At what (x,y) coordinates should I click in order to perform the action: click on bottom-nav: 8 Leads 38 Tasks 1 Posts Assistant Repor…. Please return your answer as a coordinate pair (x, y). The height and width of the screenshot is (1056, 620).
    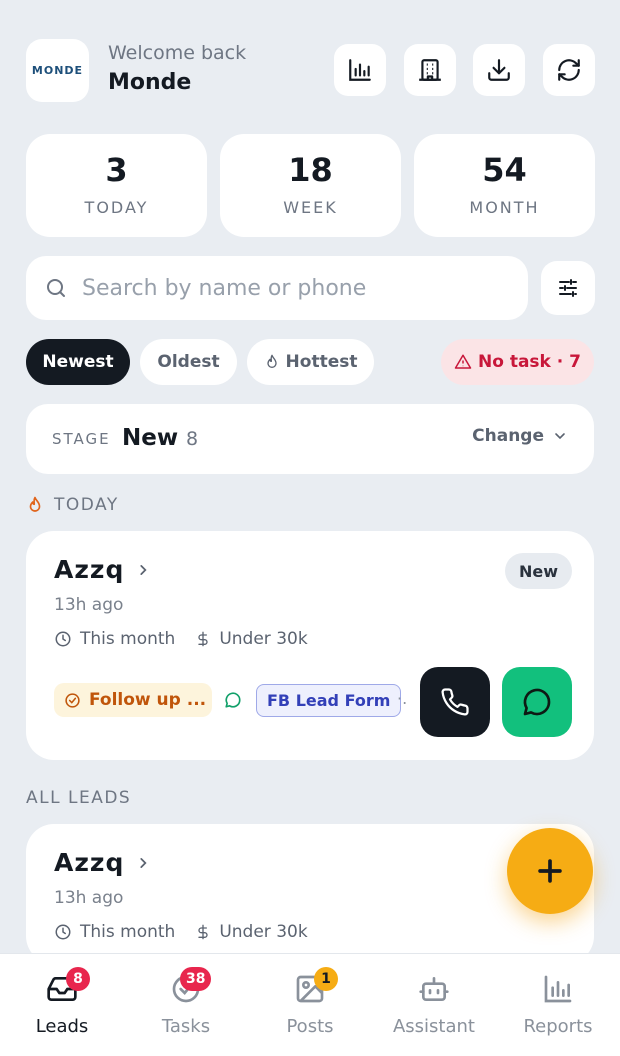
    Looking at the image, I should click on (310, 1004).